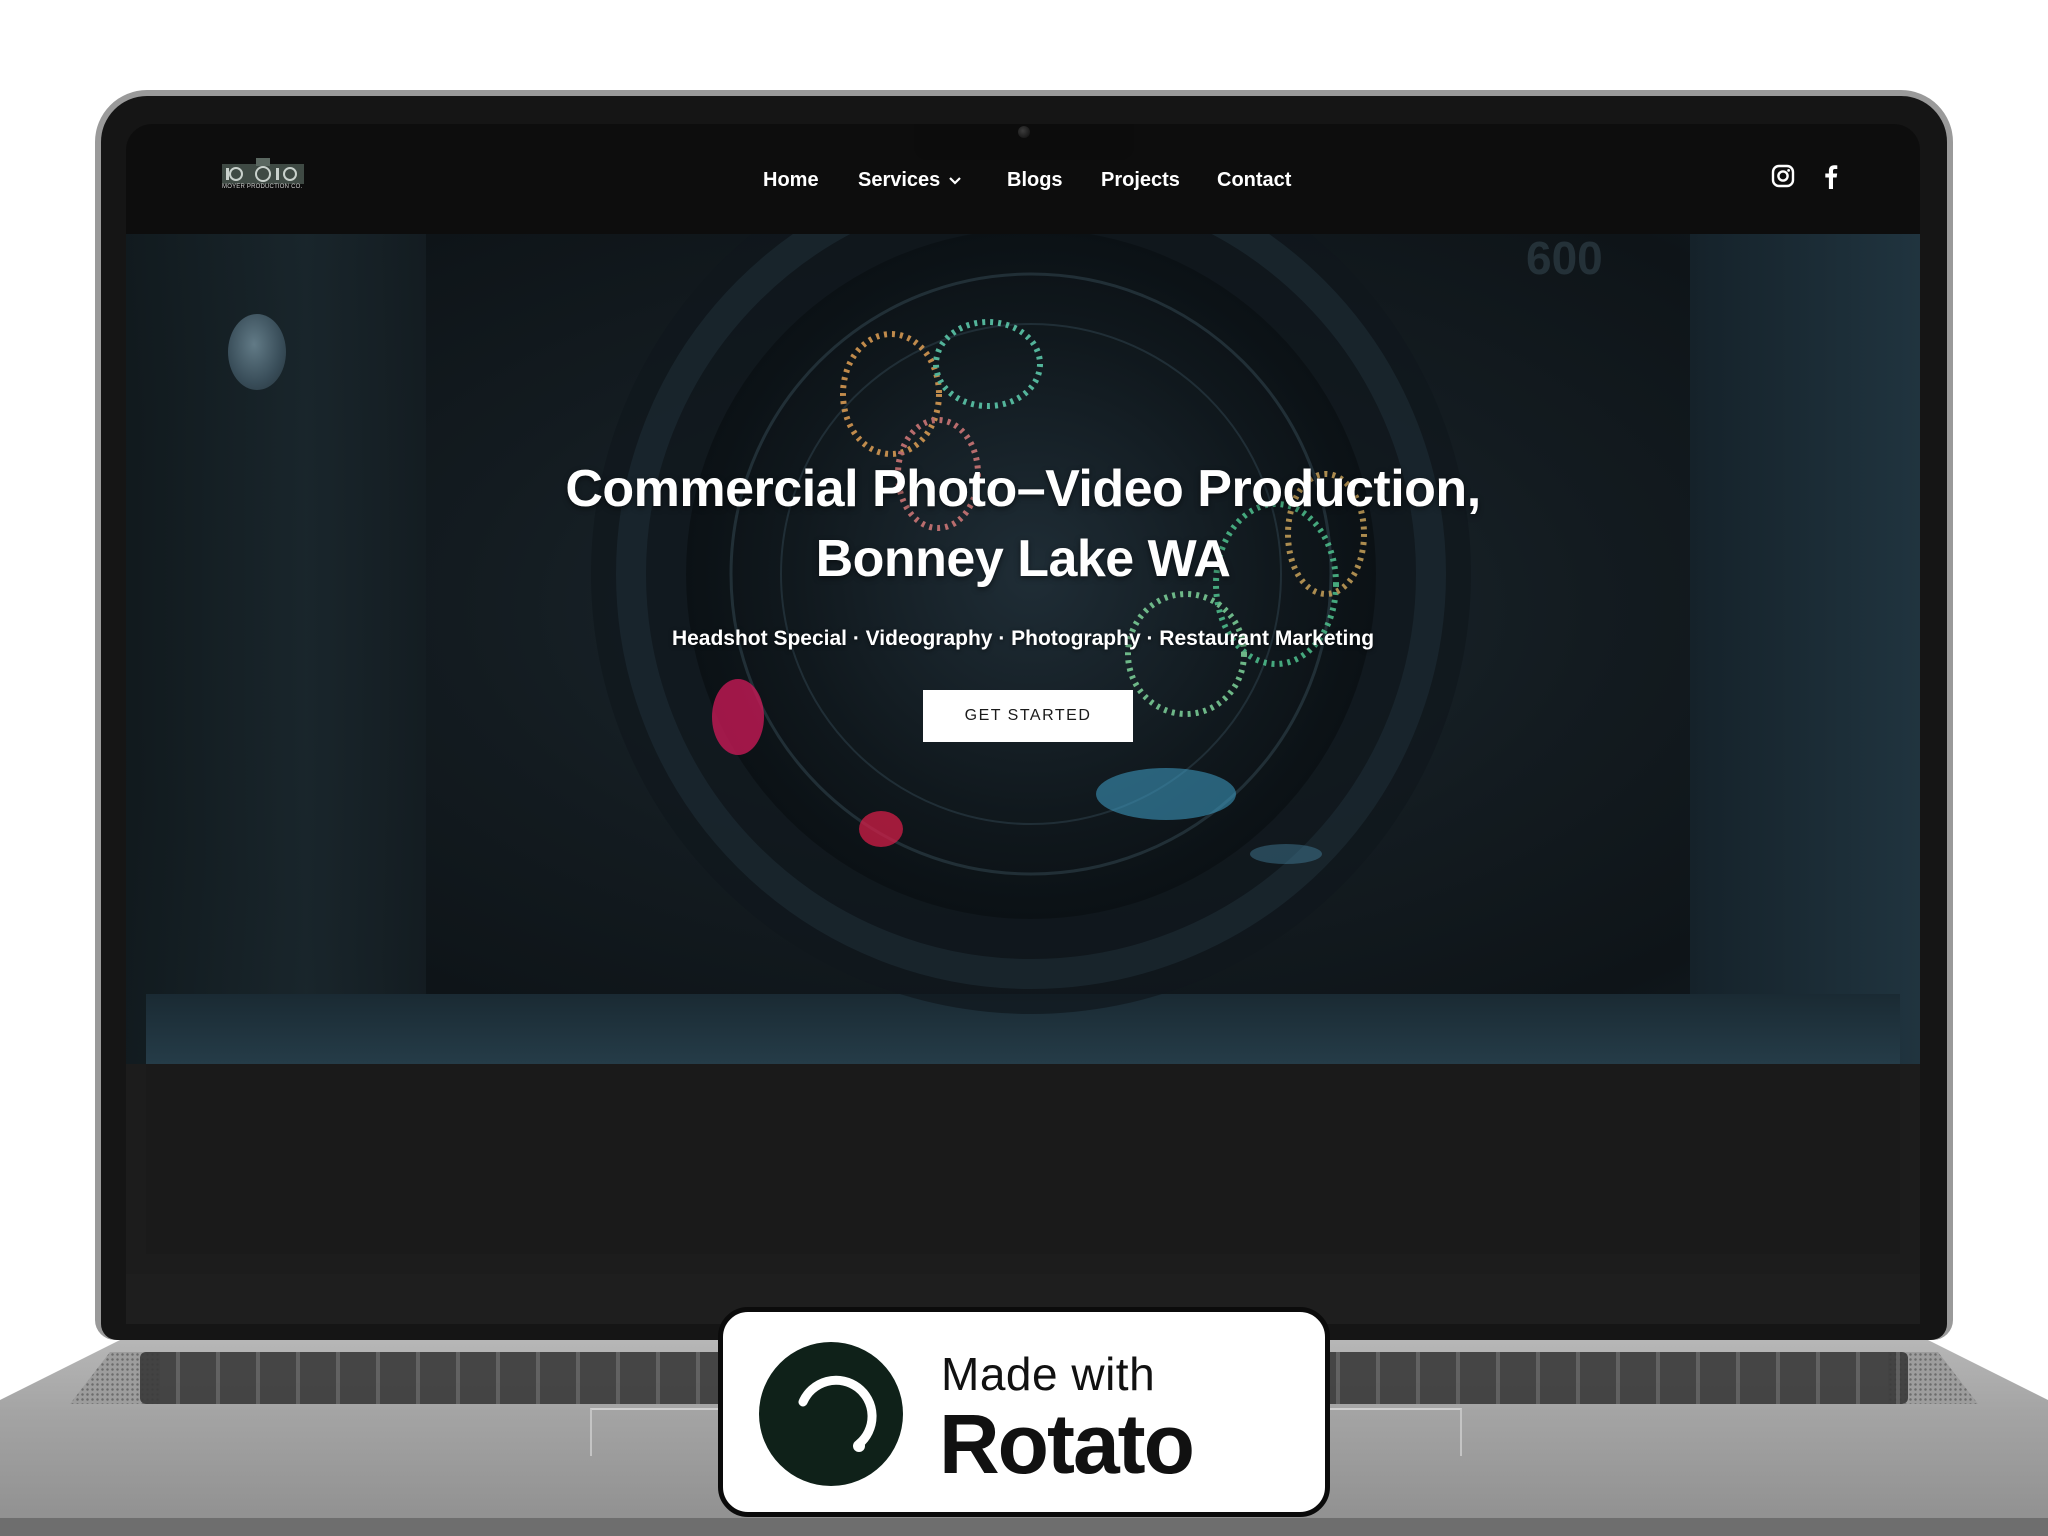  What do you see at coordinates (955, 180) in the screenshot?
I see `chevron-down-icon` at bounding box center [955, 180].